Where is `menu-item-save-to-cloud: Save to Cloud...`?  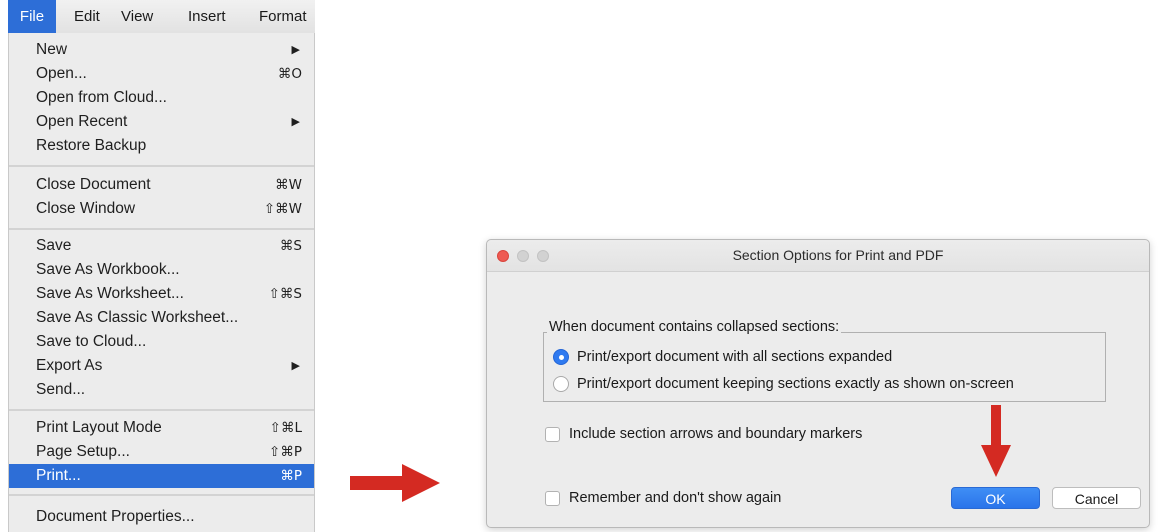 menu-item-save-to-cloud: Save to Cloud... is located at coordinates (161, 342).